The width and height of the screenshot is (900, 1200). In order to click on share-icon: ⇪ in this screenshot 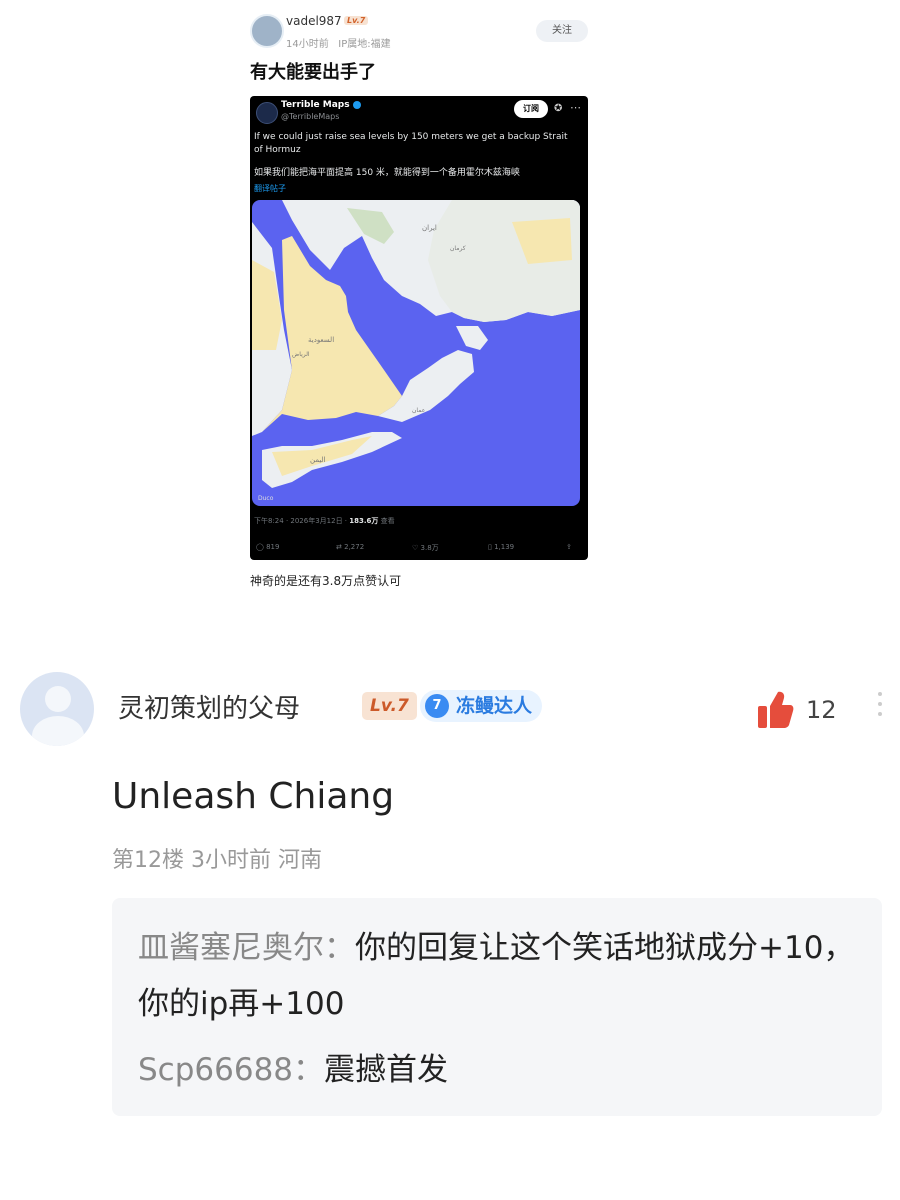, I will do `click(569, 547)`.